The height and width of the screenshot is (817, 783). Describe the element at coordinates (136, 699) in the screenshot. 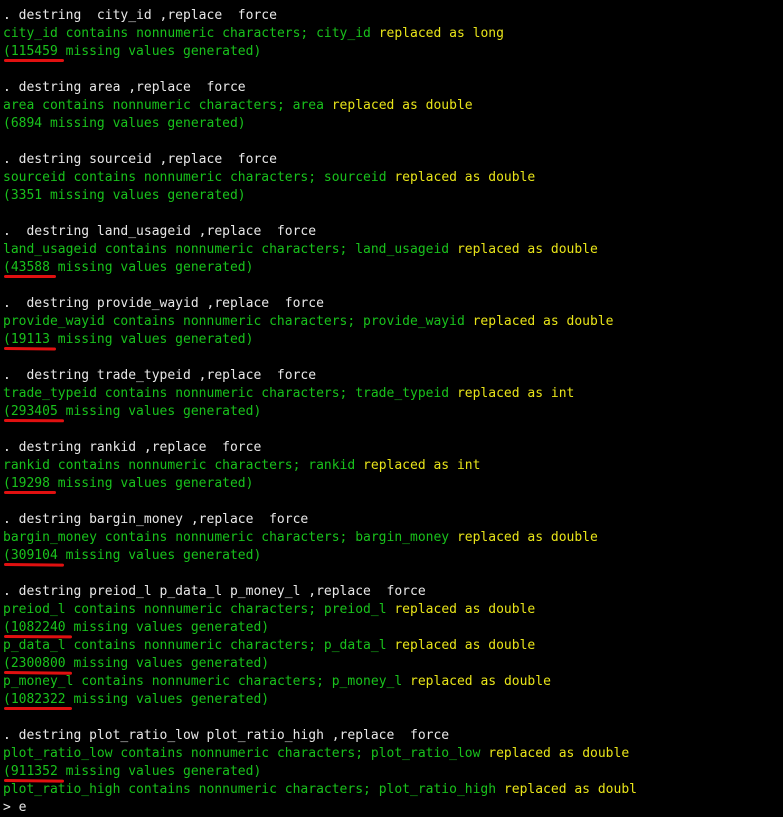

I see `missing-values-text: (1082322 missing values generated)` at that location.